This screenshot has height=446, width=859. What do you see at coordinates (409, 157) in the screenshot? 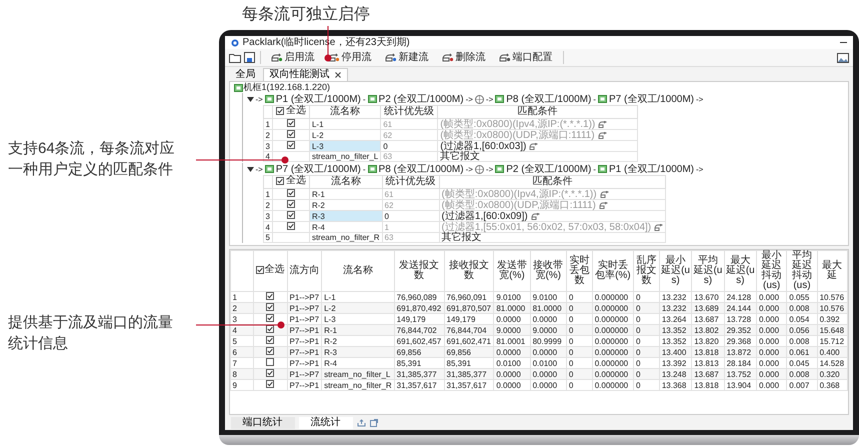
I see `table-cell: 63` at bounding box center [409, 157].